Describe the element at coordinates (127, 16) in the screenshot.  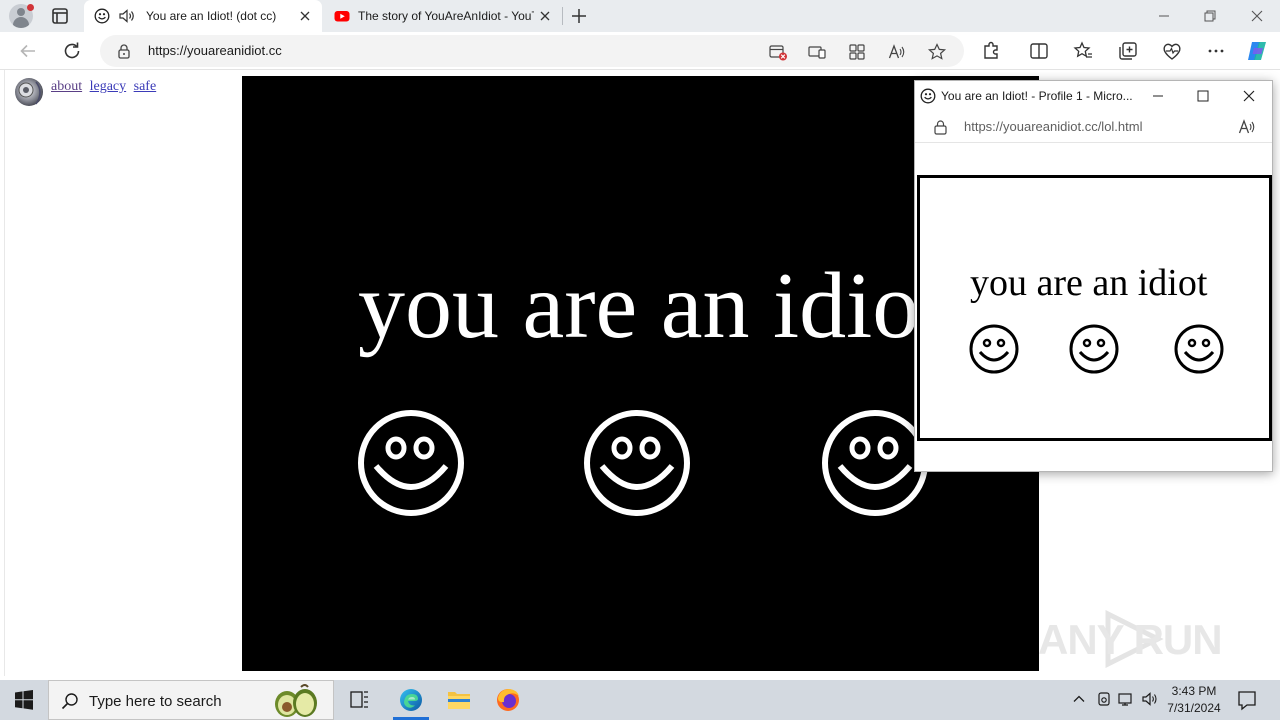
I see `tab-audio-icon` at that location.